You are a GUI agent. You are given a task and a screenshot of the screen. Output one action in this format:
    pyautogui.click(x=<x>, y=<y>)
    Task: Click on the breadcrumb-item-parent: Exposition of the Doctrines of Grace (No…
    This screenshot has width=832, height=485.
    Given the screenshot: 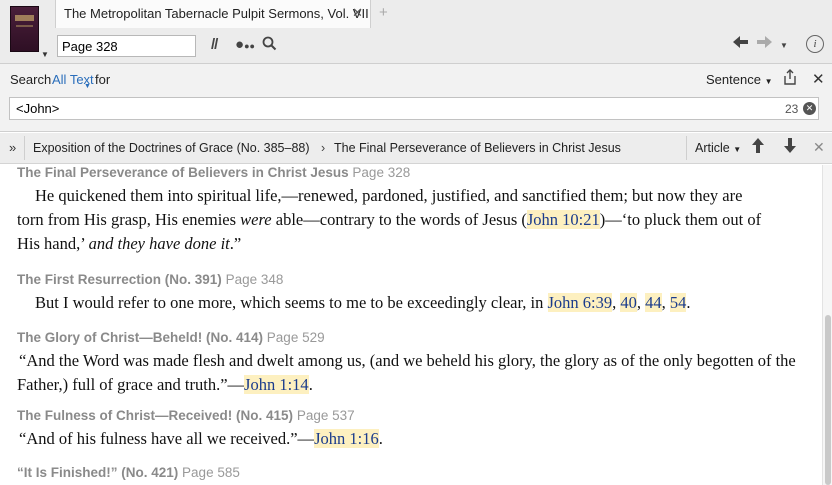 What is the action you would take?
    pyautogui.click(x=171, y=148)
    